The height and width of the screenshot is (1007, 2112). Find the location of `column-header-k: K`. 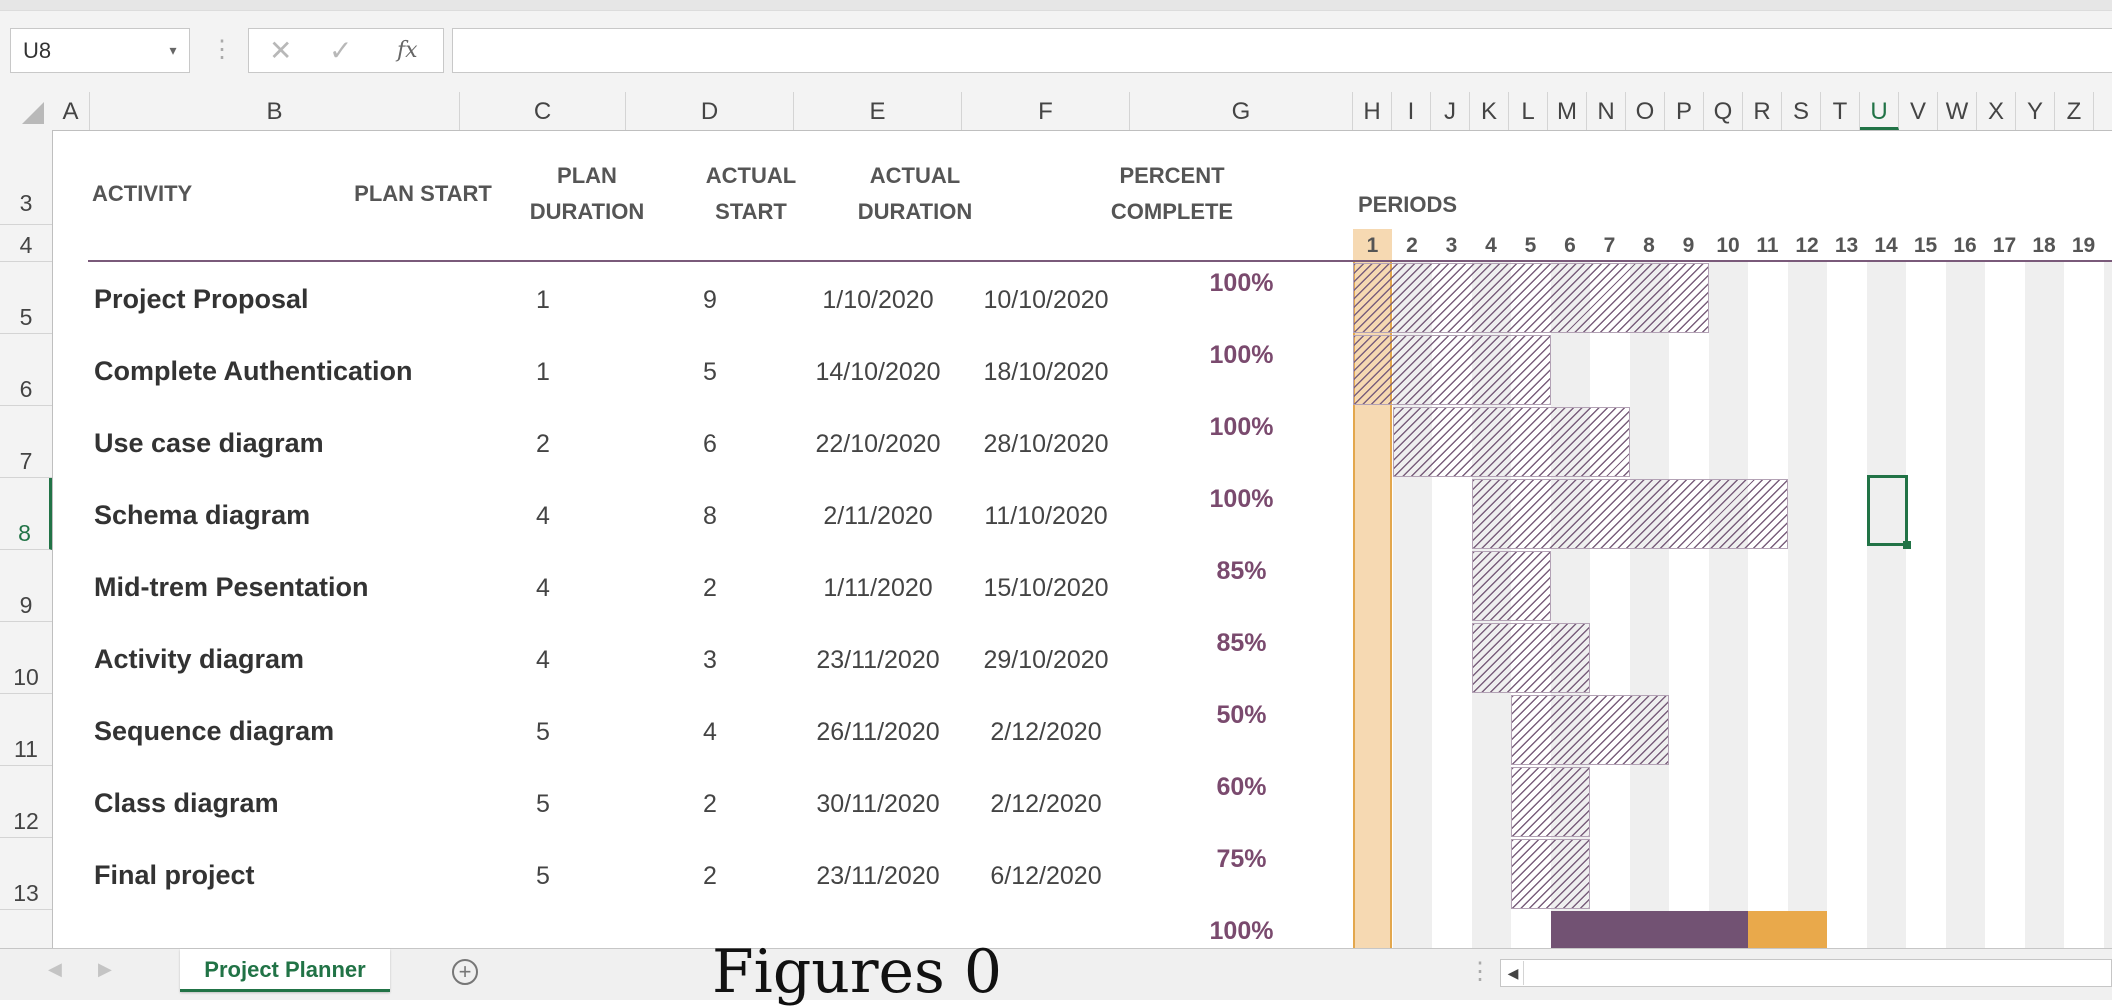

column-header-k: K is located at coordinates (1489, 111).